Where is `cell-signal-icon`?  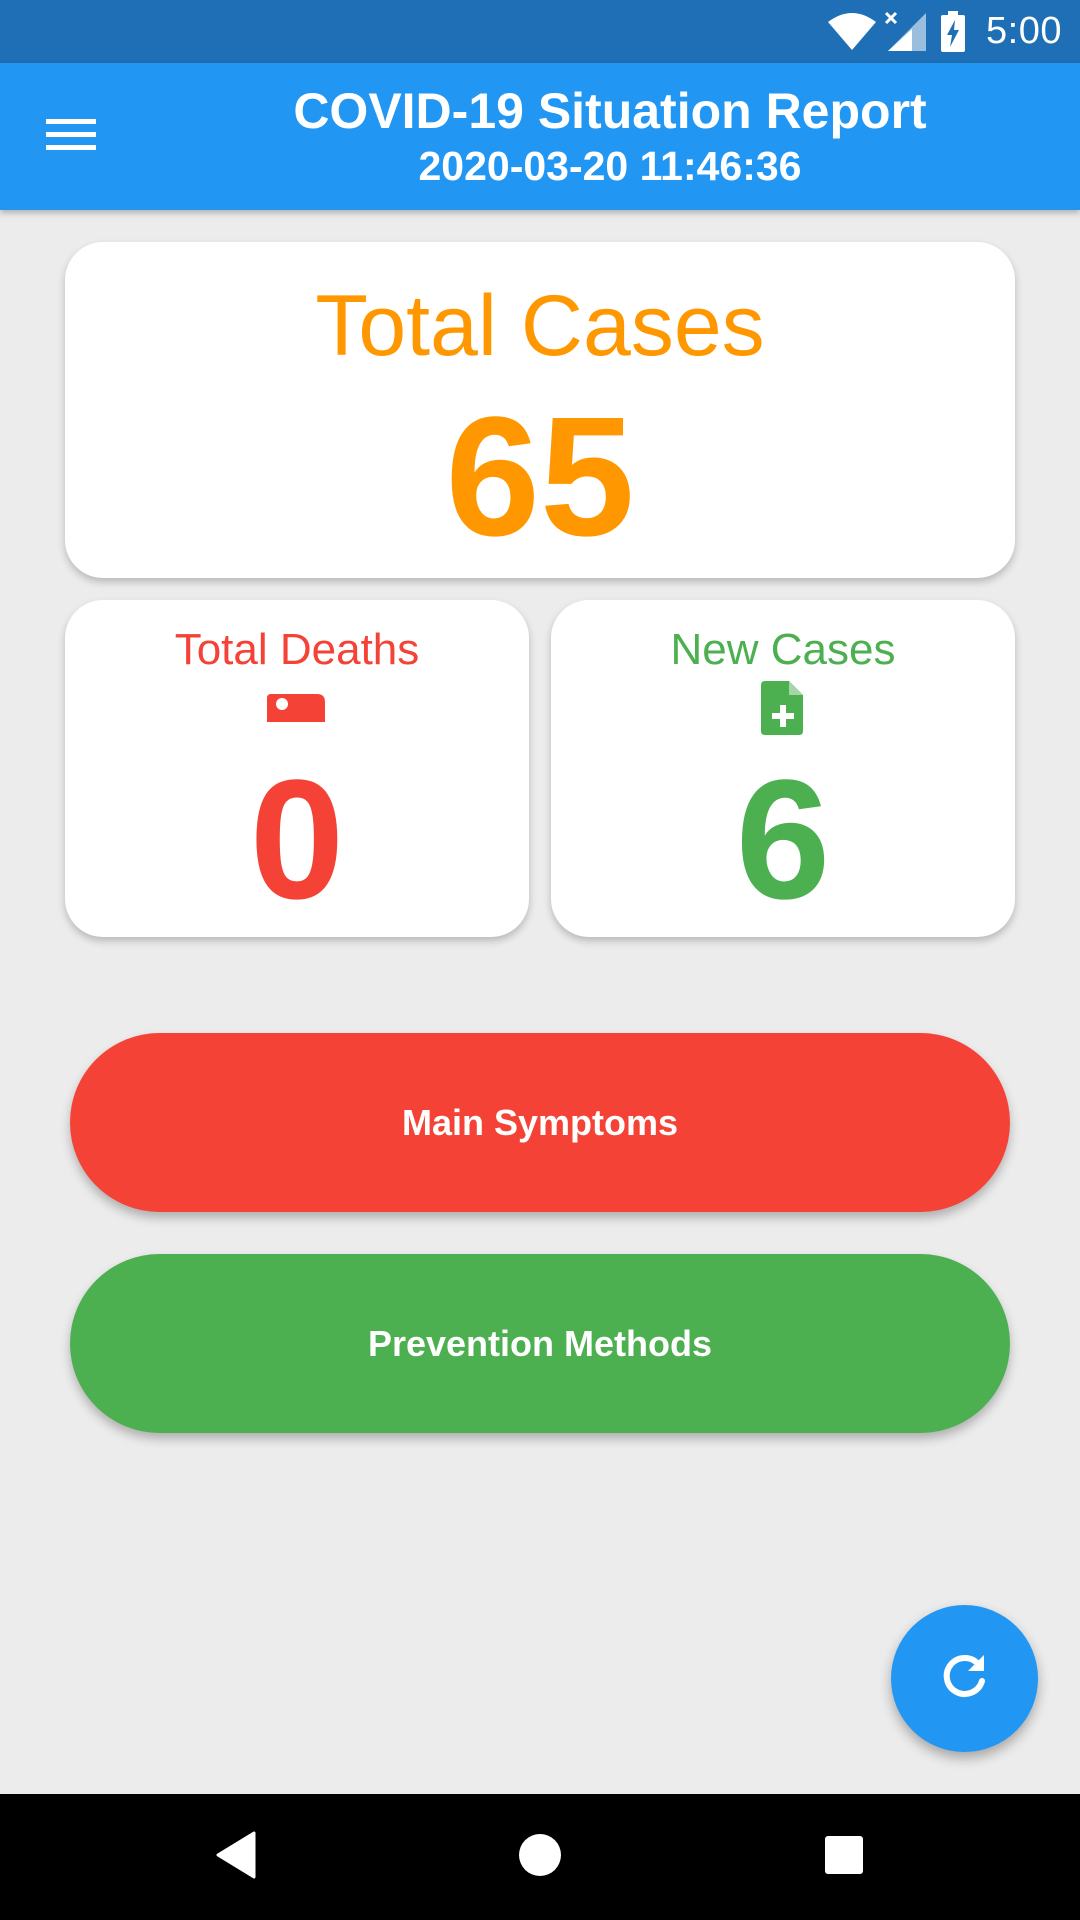
cell-signal-icon is located at coordinates (906, 32).